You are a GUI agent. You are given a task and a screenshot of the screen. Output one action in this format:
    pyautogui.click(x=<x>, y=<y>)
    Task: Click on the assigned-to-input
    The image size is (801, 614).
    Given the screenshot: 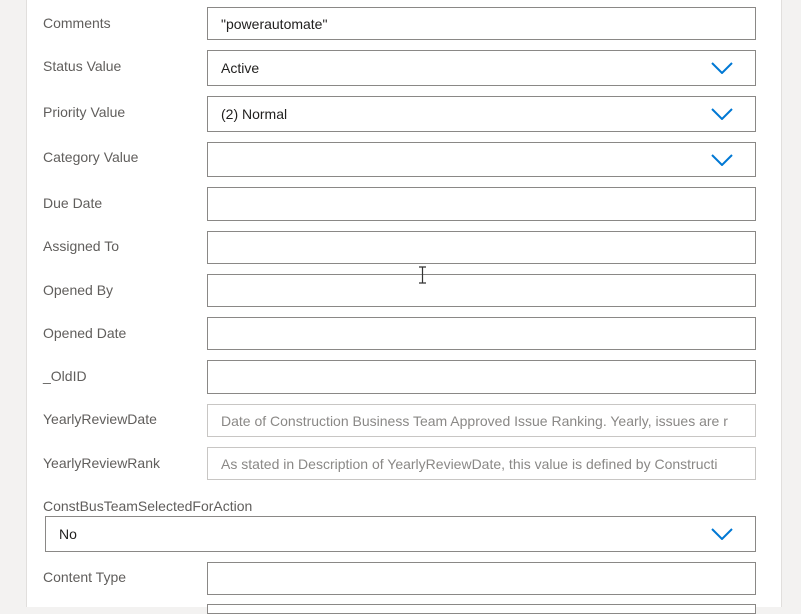 What is the action you would take?
    pyautogui.click(x=481, y=247)
    